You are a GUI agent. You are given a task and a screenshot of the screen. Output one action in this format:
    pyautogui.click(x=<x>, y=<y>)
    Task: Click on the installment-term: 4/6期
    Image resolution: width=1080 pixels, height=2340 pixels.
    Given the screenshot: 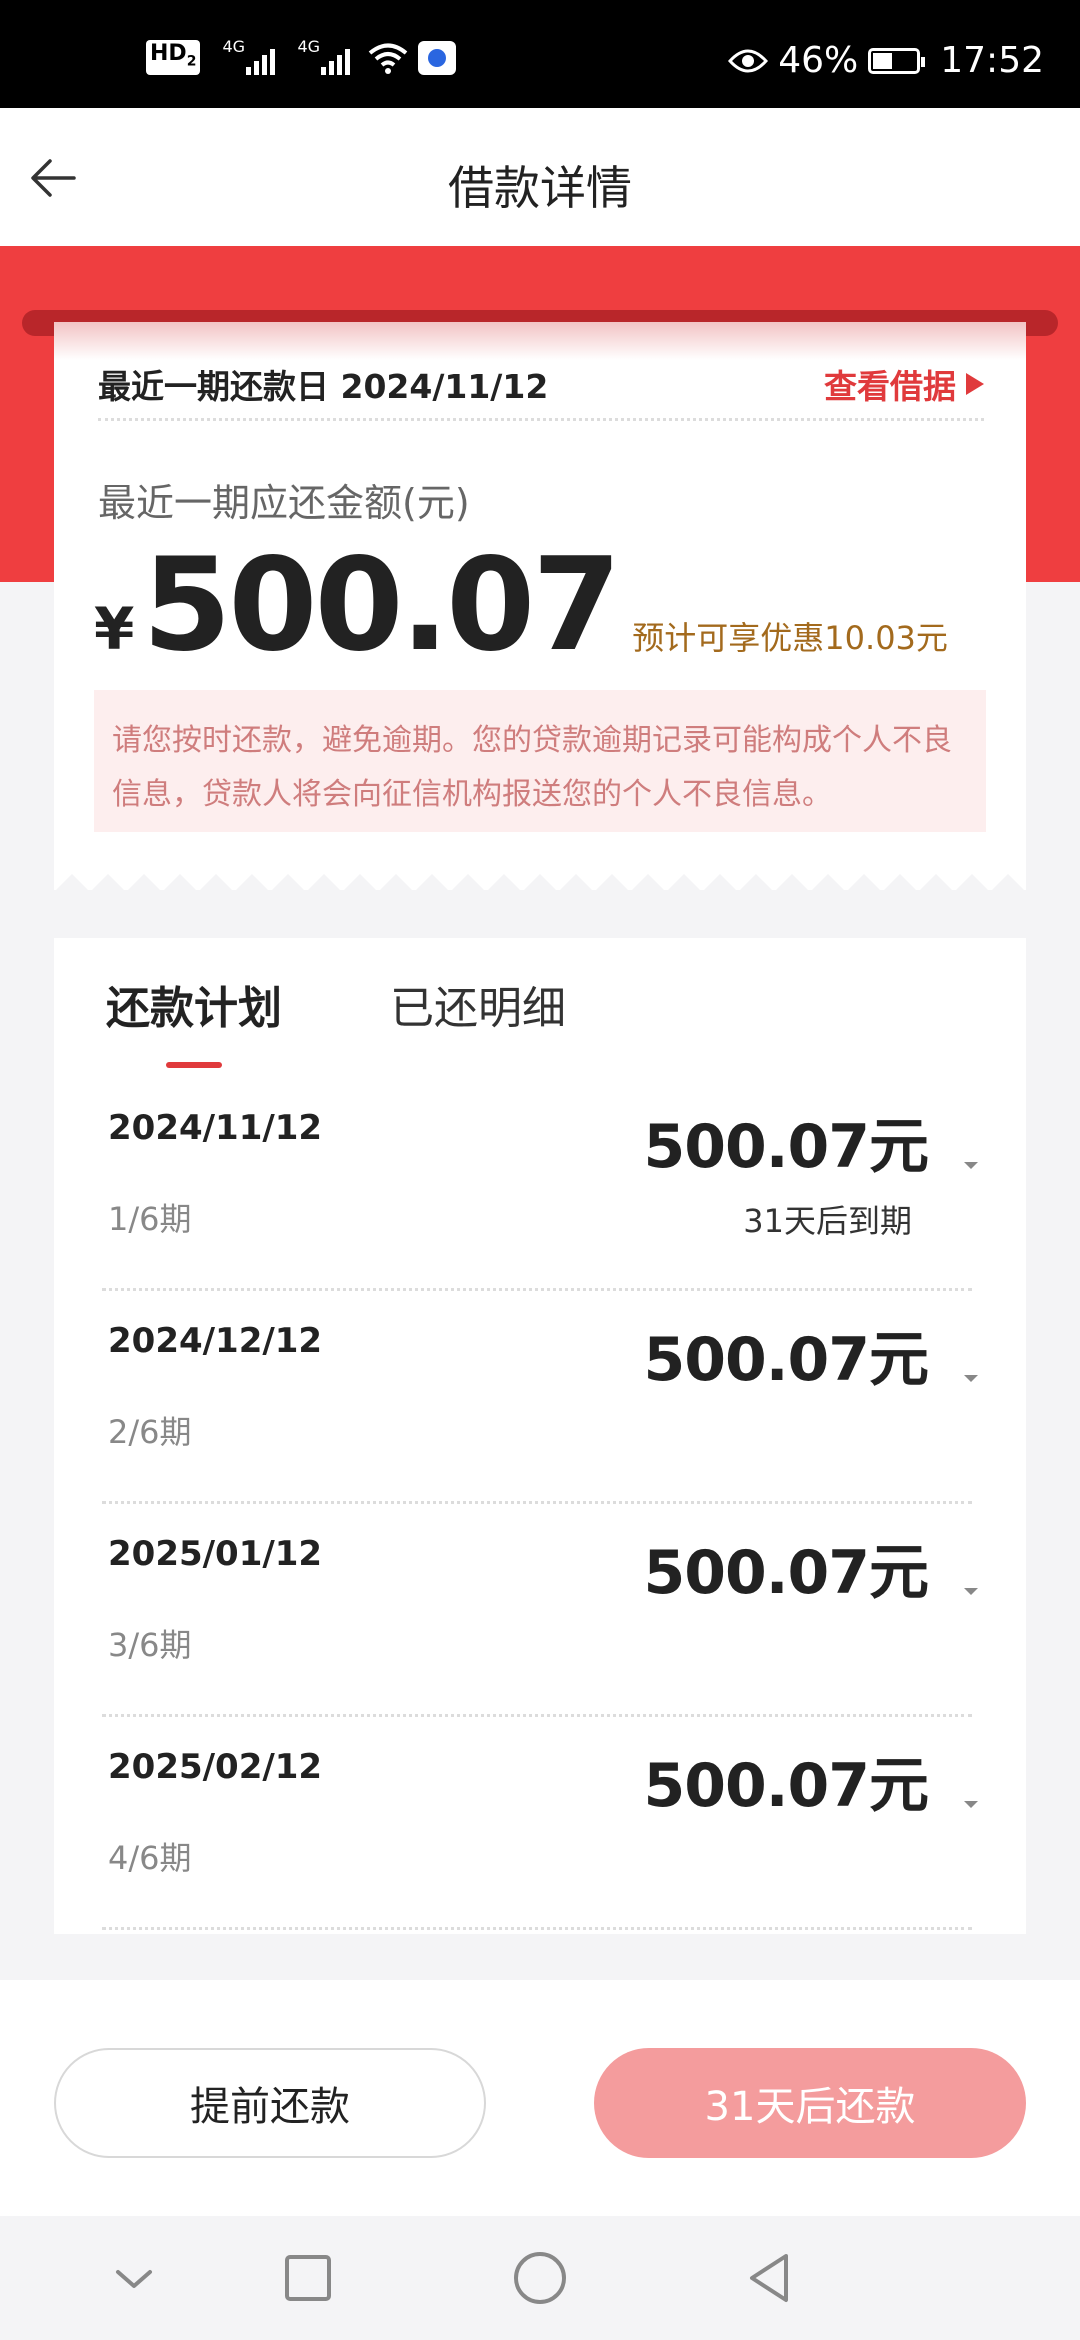 What is the action you would take?
    pyautogui.click(x=150, y=1858)
    